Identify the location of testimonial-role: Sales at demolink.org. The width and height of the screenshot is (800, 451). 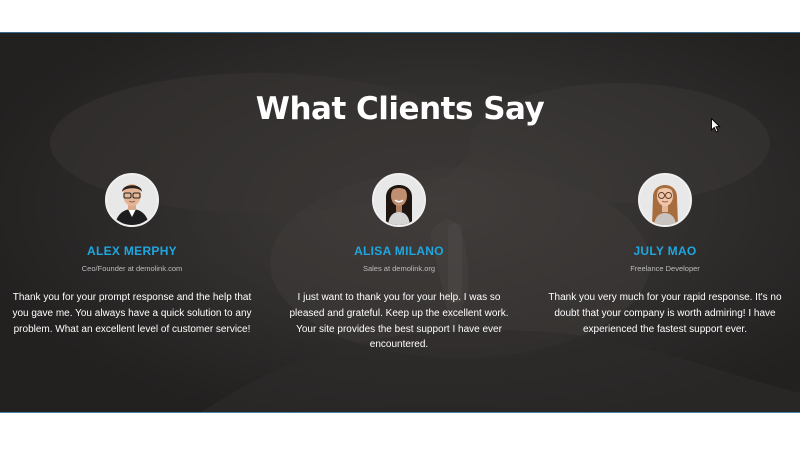
(399, 268).